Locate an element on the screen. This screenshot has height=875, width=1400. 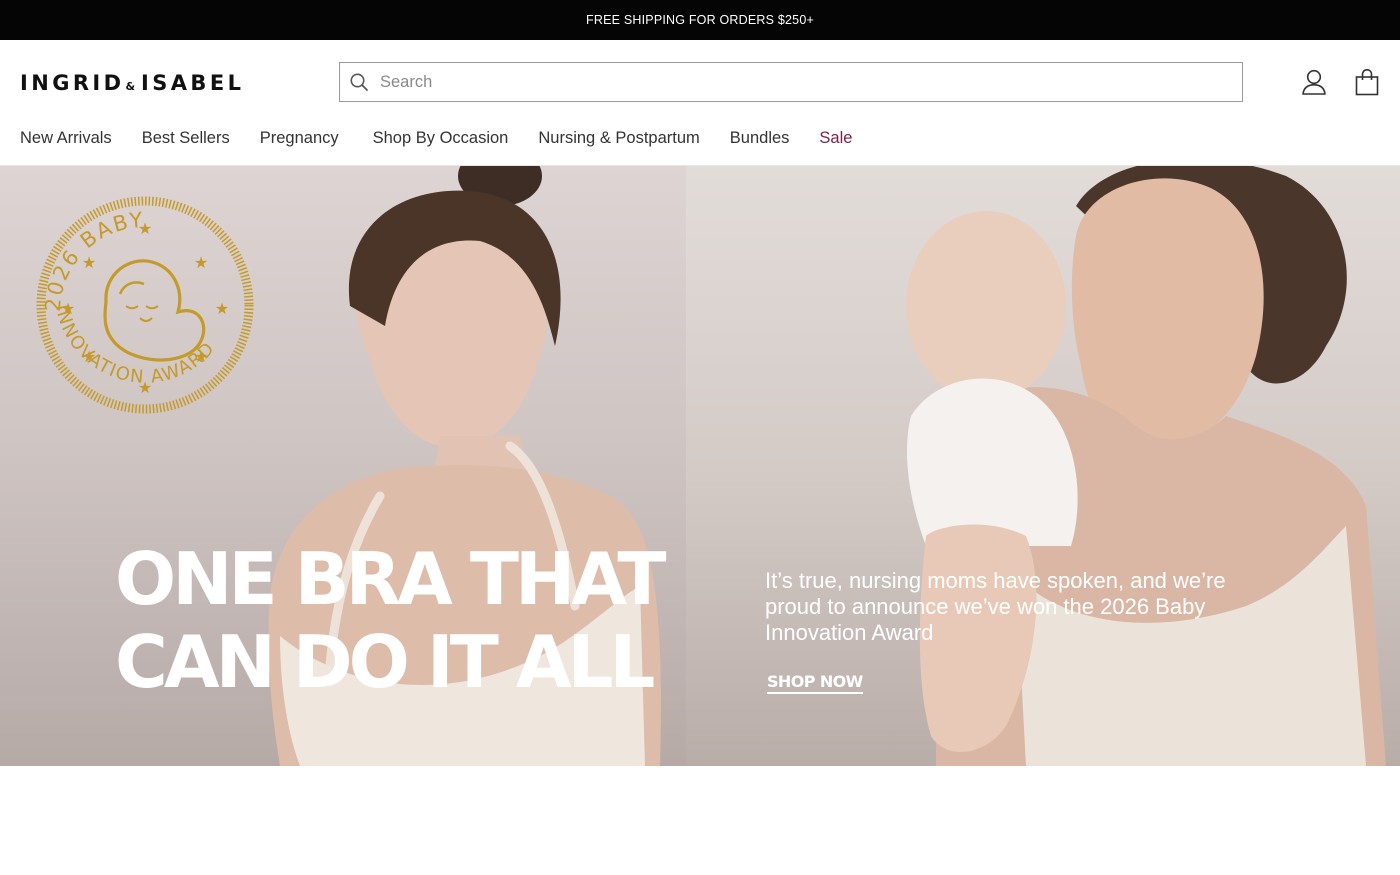
nav-sale: Sale is located at coordinates (835, 138).